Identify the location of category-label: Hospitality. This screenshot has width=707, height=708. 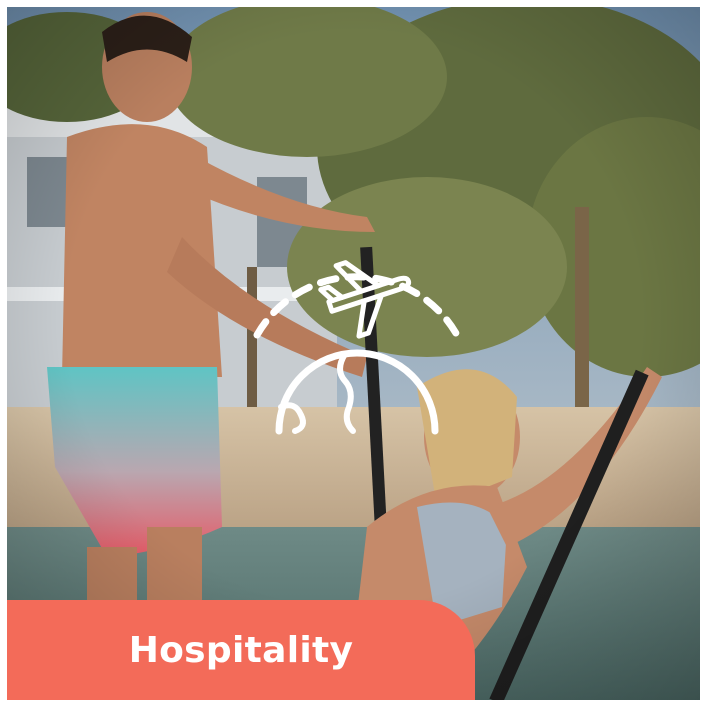
(241, 650).